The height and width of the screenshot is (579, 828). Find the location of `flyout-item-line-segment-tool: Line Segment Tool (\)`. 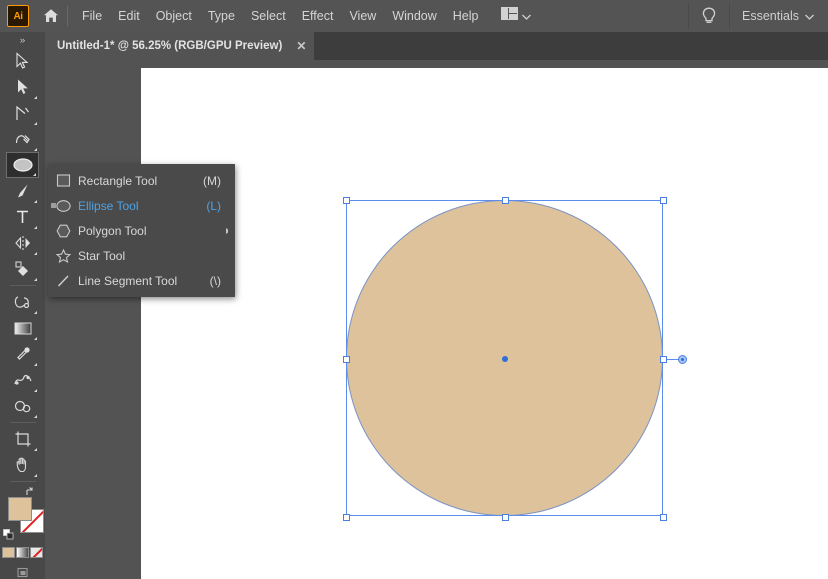

flyout-item-line-segment-tool: Line Segment Tool (\) is located at coordinates (141, 280).